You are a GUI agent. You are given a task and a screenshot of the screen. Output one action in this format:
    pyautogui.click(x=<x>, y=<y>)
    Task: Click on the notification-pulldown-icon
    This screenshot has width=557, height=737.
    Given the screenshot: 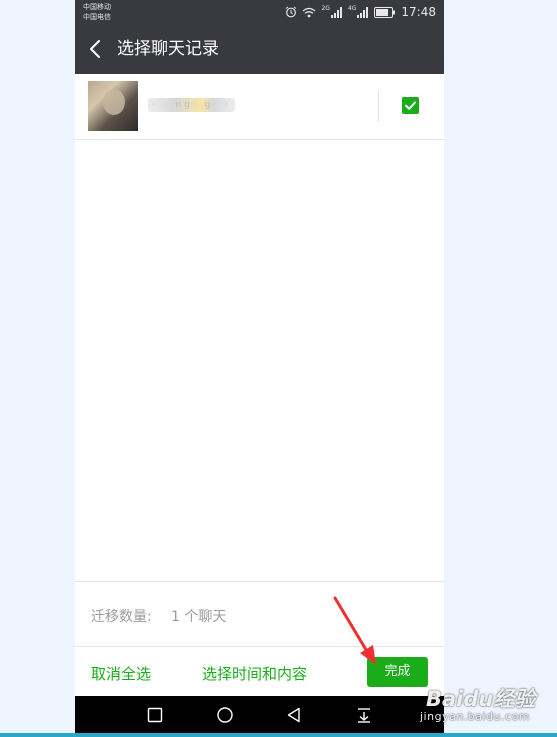 What is the action you would take?
    pyautogui.click(x=364, y=715)
    